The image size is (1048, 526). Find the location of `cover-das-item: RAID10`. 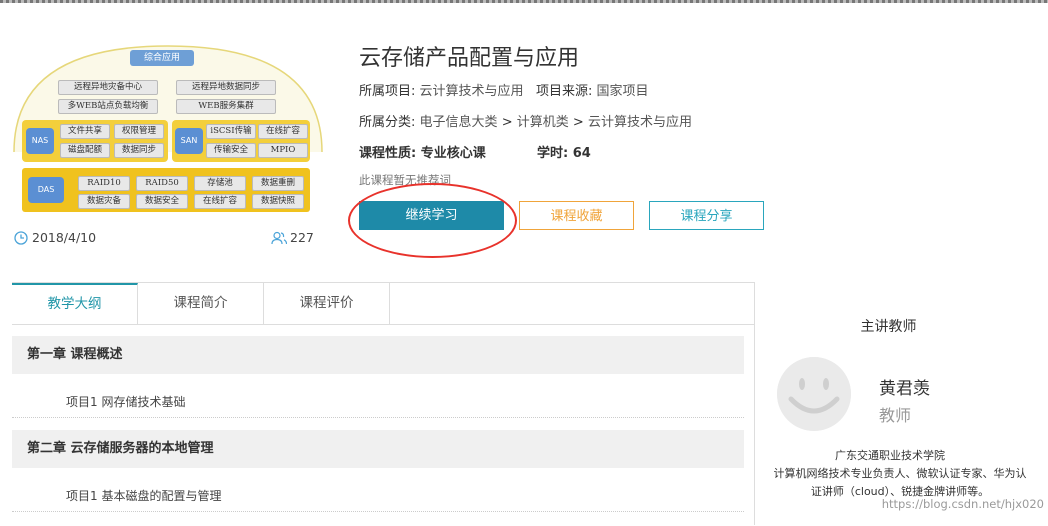

cover-das-item: RAID10 is located at coordinates (104, 183).